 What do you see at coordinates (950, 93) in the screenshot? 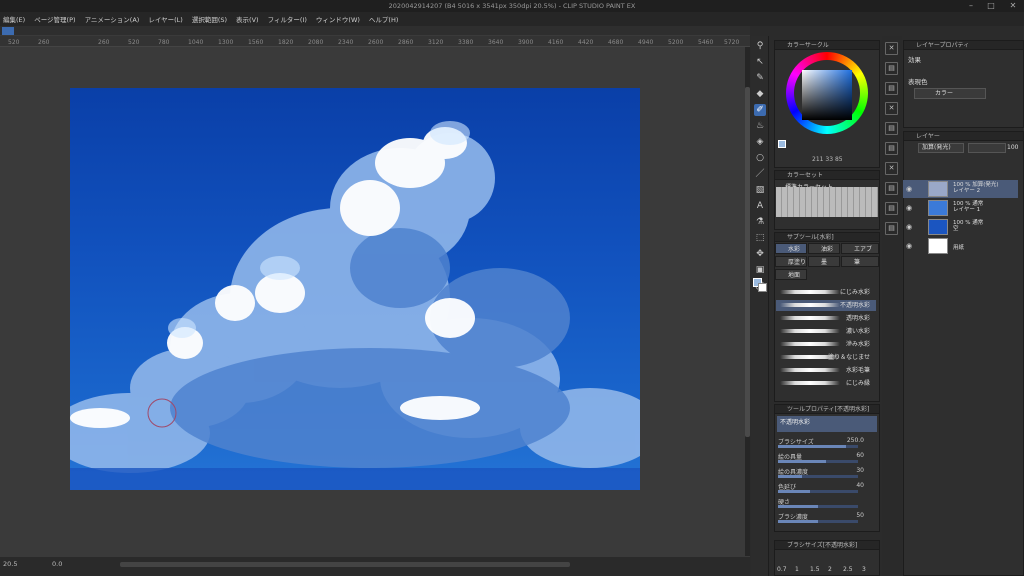
I see `expression-color-select: カラー` at bounding box center [950, 93].